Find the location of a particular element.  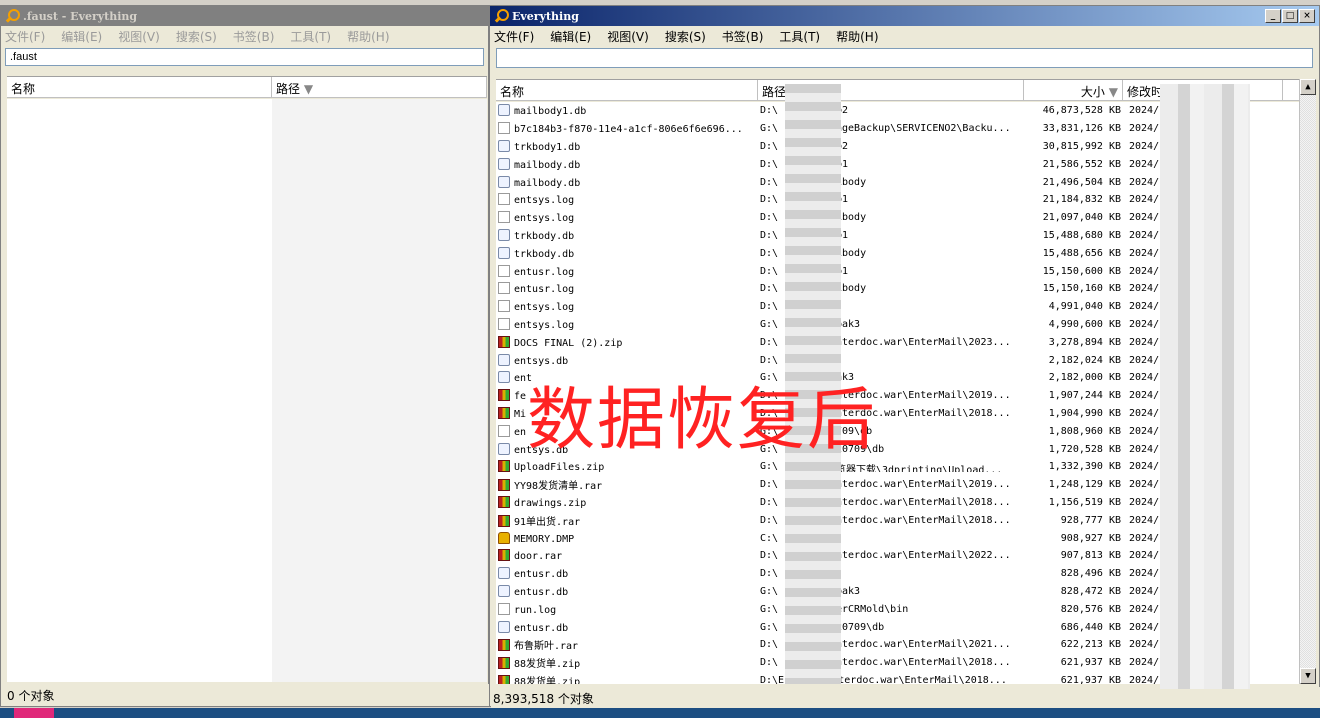

file-name: run.log is located at coordinates (535, 610).